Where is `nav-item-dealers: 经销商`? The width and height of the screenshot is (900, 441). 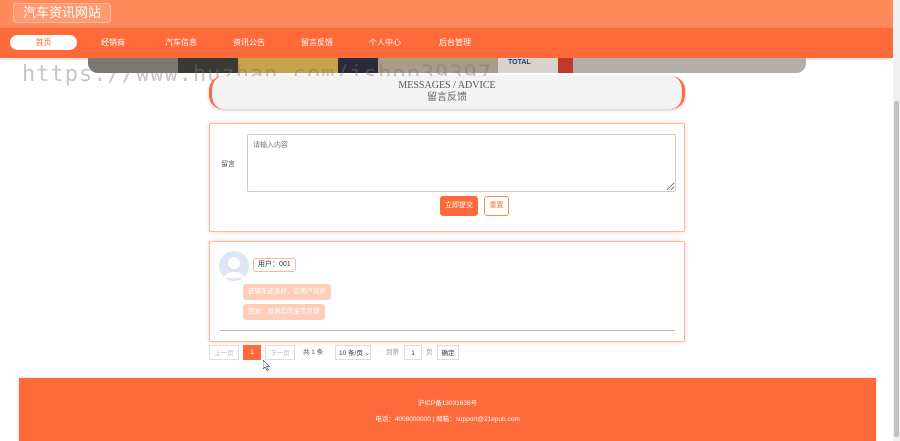
nav-item-dealers: 经销商 is located at coordinates (113, 43).